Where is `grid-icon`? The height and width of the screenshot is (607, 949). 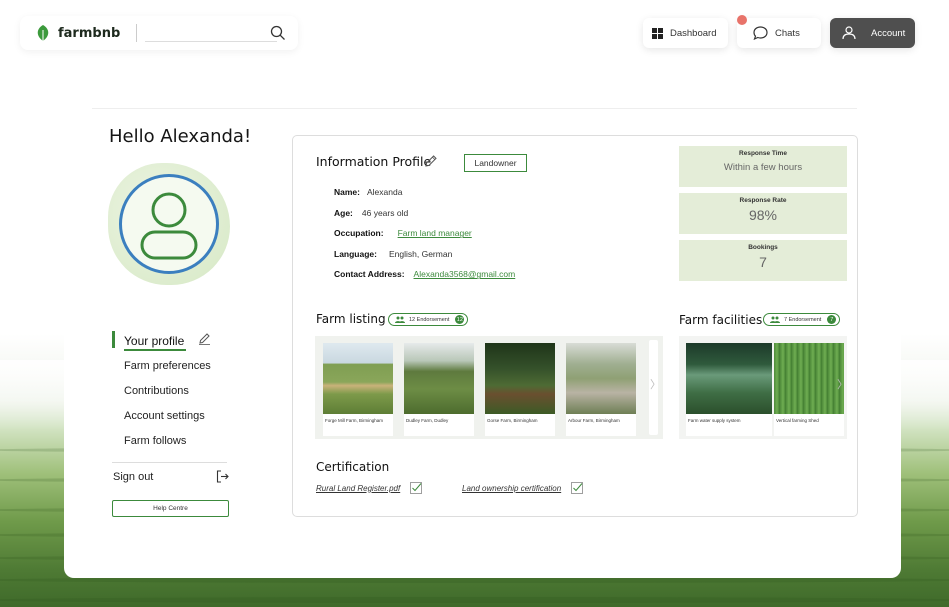 grid-icon is located at coordinates (657, 33).